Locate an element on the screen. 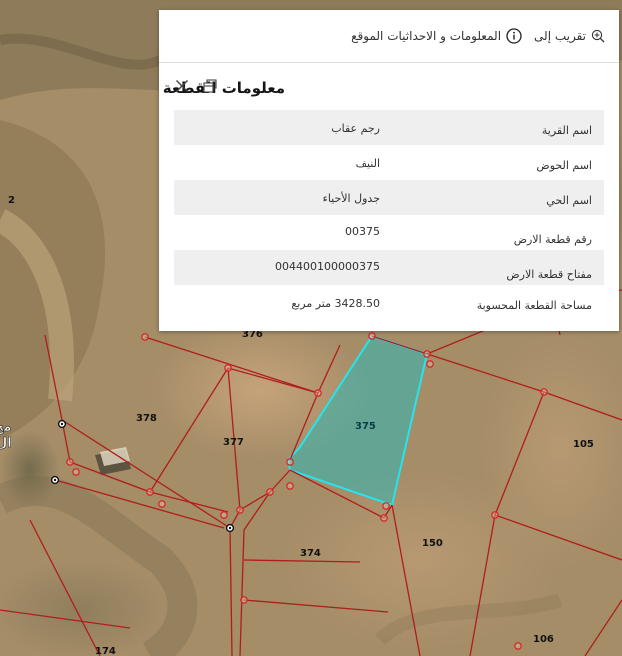 The width and height of the screenshot is (622, 656). road-label: مح is located at coordinates (5, 427).